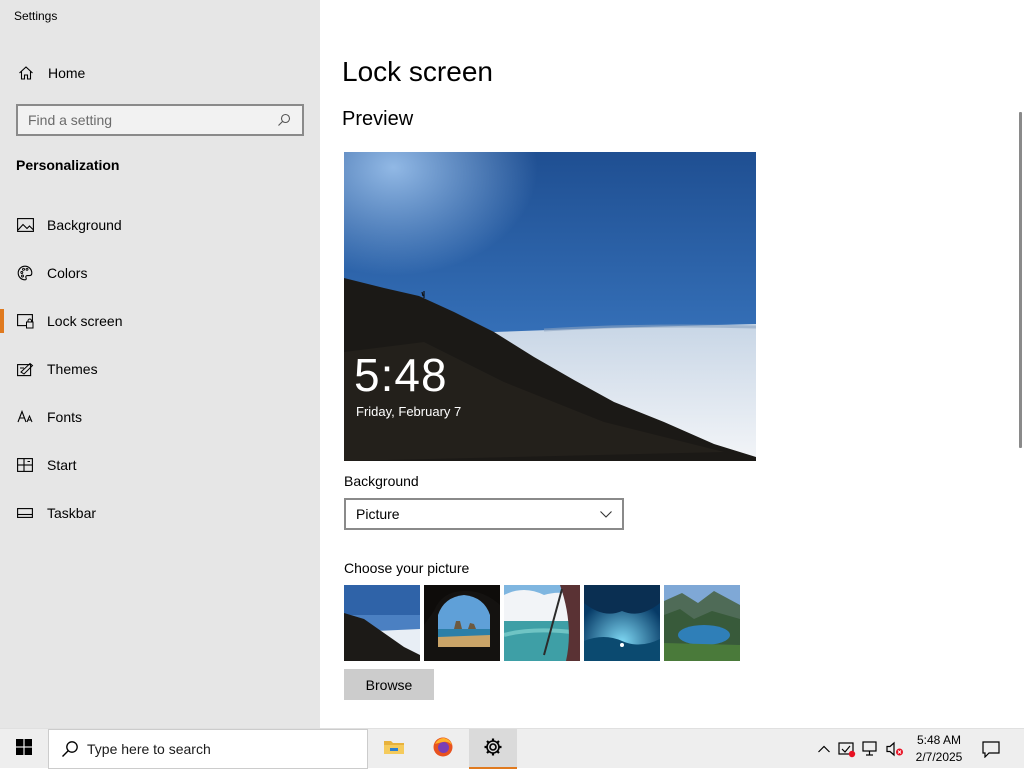  Describe the element at coordinates (85, 321) in the screenshot. I see `sidebar-item-label: Lock screen` at that location.